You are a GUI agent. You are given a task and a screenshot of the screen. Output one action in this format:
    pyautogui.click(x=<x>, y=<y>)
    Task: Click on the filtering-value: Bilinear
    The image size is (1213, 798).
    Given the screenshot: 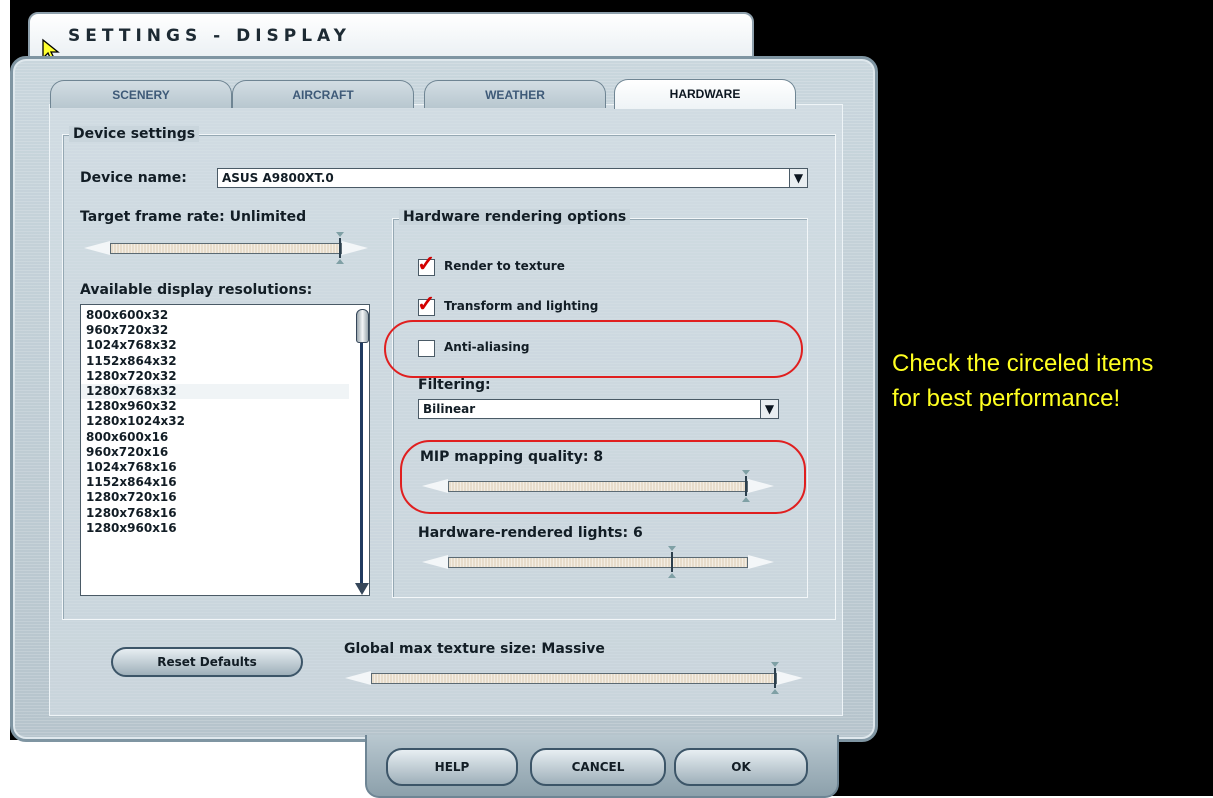 What is the action you would take?
    pyautogui.click(x=449, y=409)
    